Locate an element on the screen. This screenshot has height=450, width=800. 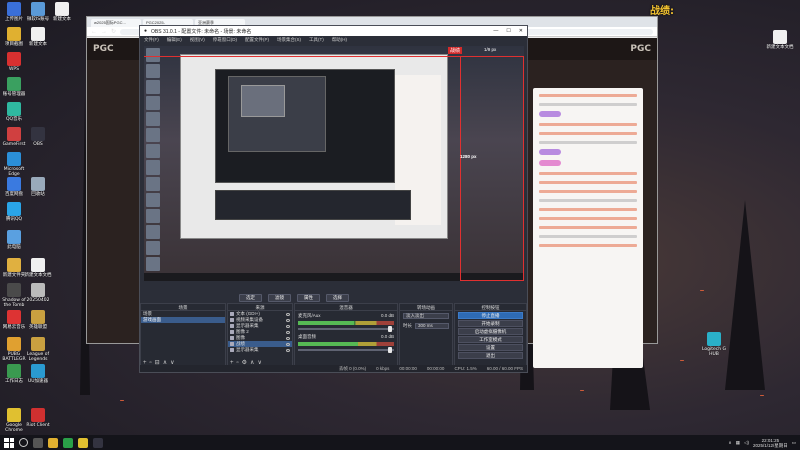
controls-header: 控制按钮 is located at coordinates (490, 307).